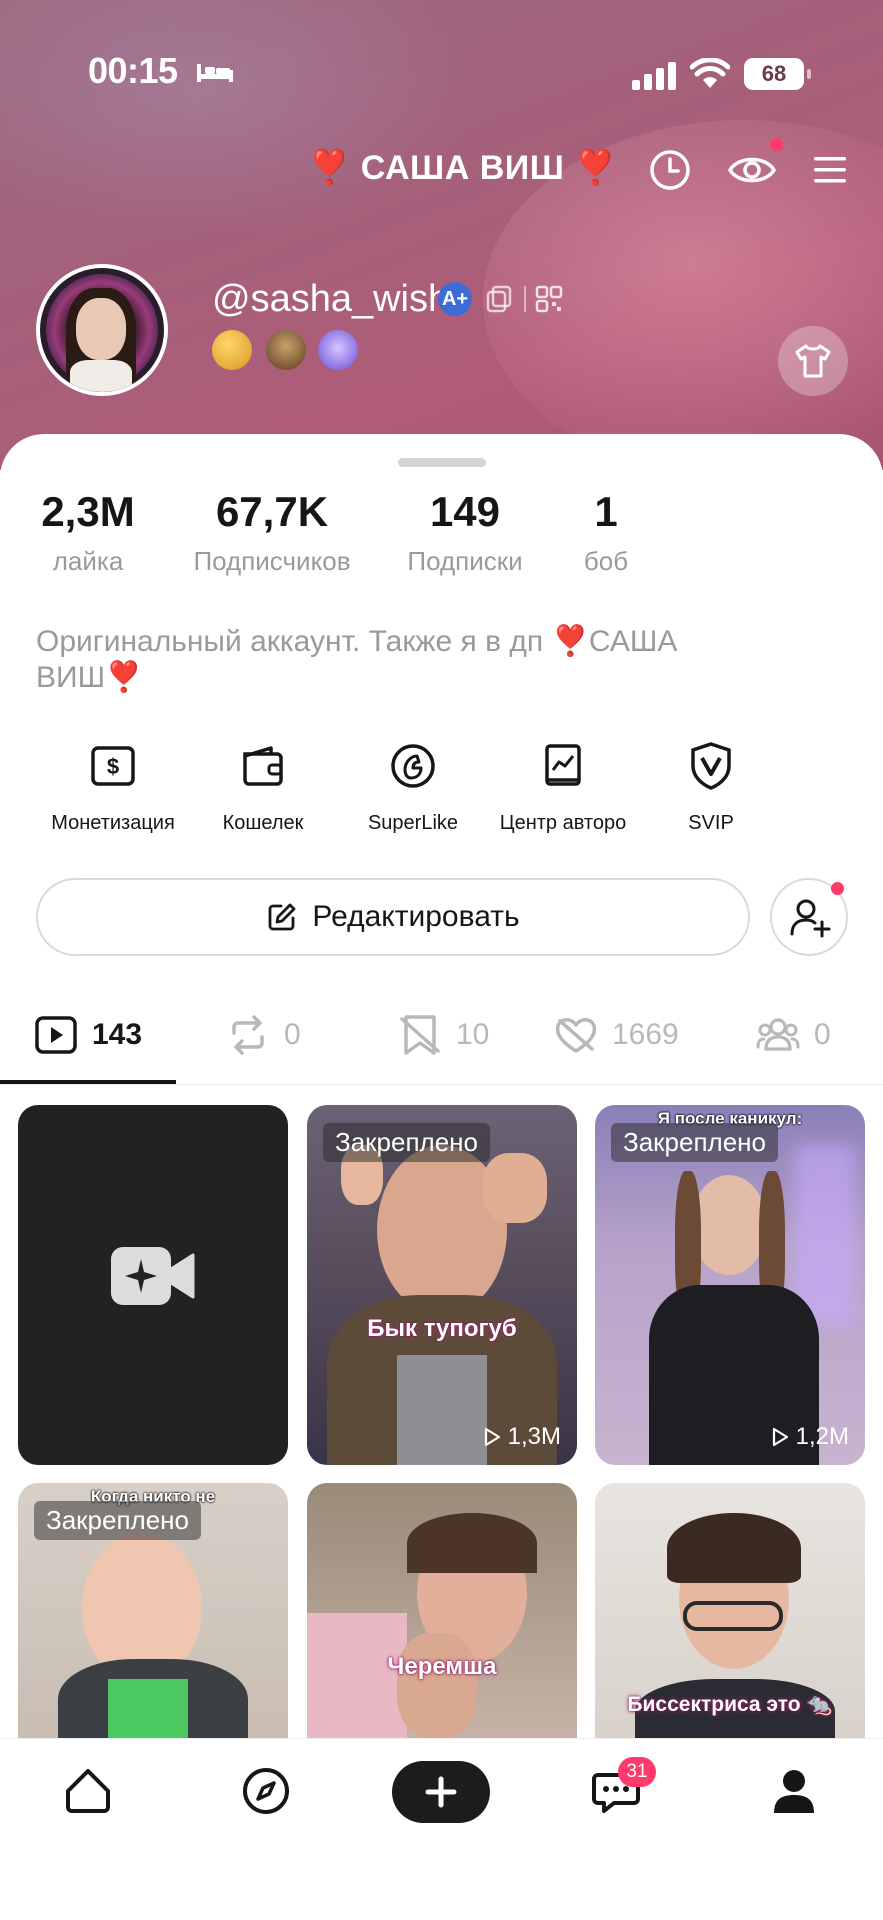 The width and height of the screenshot is (883, 1920). What do you see at coordinates (286, 350) in the screenshot?
I see `rank-badge-icon` at bounding box center [286, 350].